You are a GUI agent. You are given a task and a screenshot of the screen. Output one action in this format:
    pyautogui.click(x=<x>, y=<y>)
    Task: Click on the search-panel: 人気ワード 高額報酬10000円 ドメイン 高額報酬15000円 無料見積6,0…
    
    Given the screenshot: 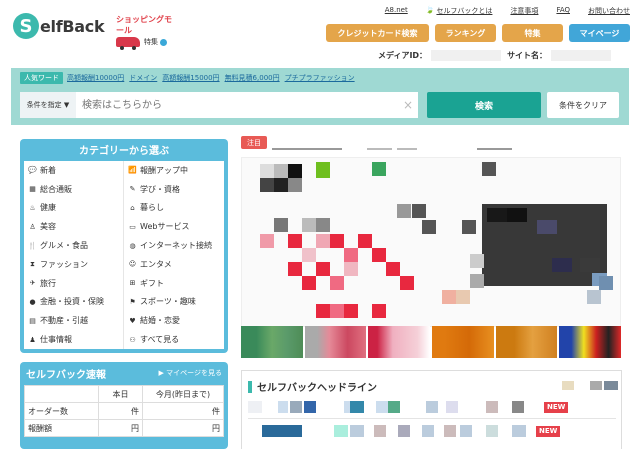 What is the action you would take?
    pyautogui.click(x=320, y=96)
    